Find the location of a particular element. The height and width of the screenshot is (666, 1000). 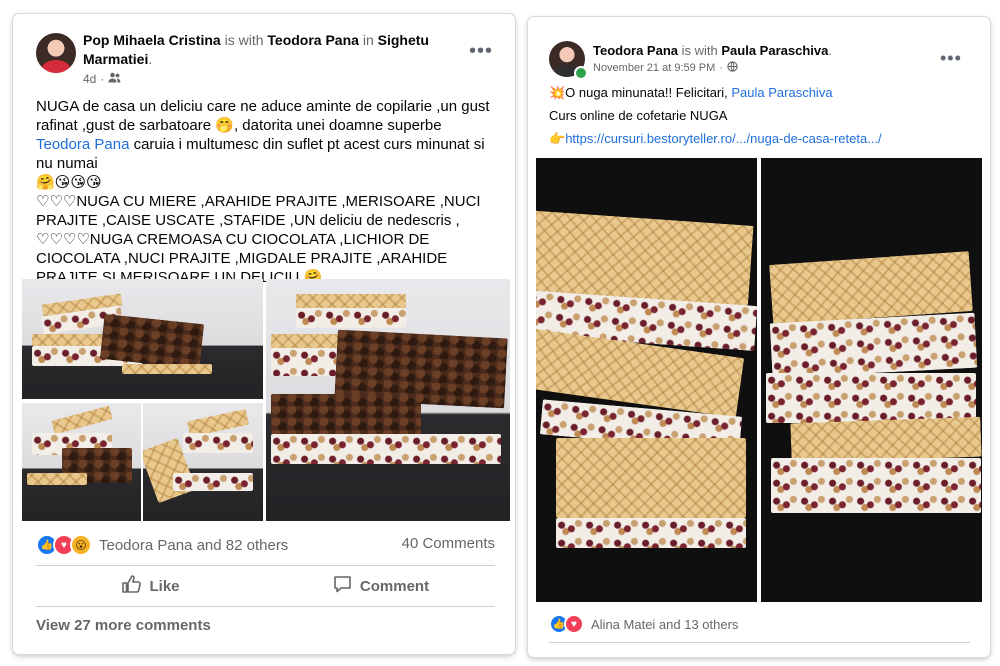

post-time: 4d is located at coordinates (89, 79).